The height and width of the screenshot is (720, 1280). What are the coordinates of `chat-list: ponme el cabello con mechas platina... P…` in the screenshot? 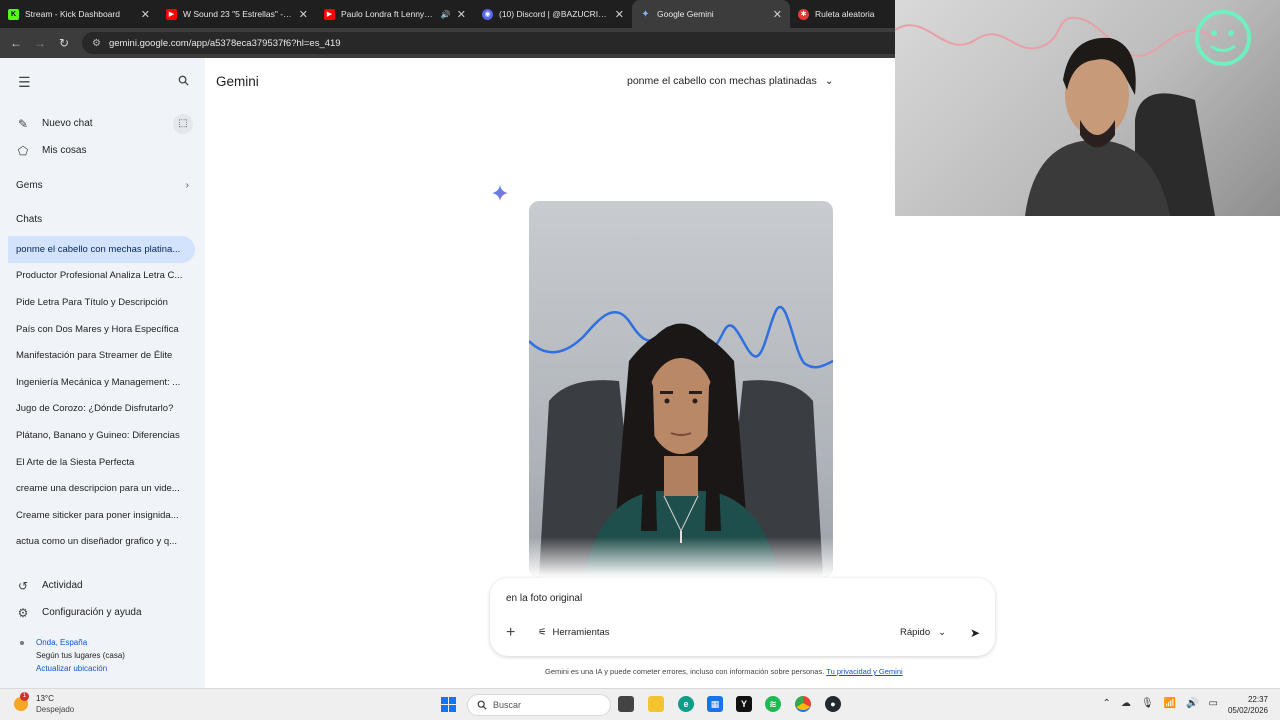 It's located at (102, 395).